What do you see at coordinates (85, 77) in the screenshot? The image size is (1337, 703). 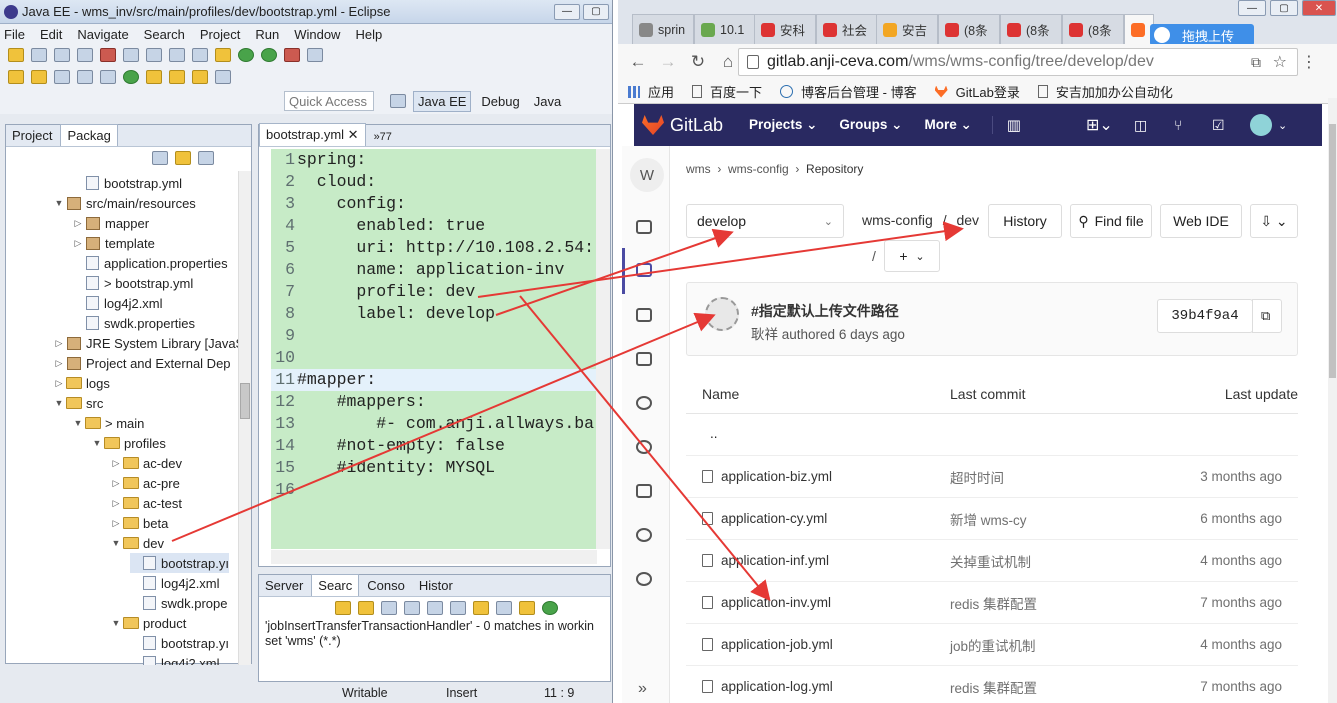 I see `show-whitespace-icon` at bounding box center [85, 77].